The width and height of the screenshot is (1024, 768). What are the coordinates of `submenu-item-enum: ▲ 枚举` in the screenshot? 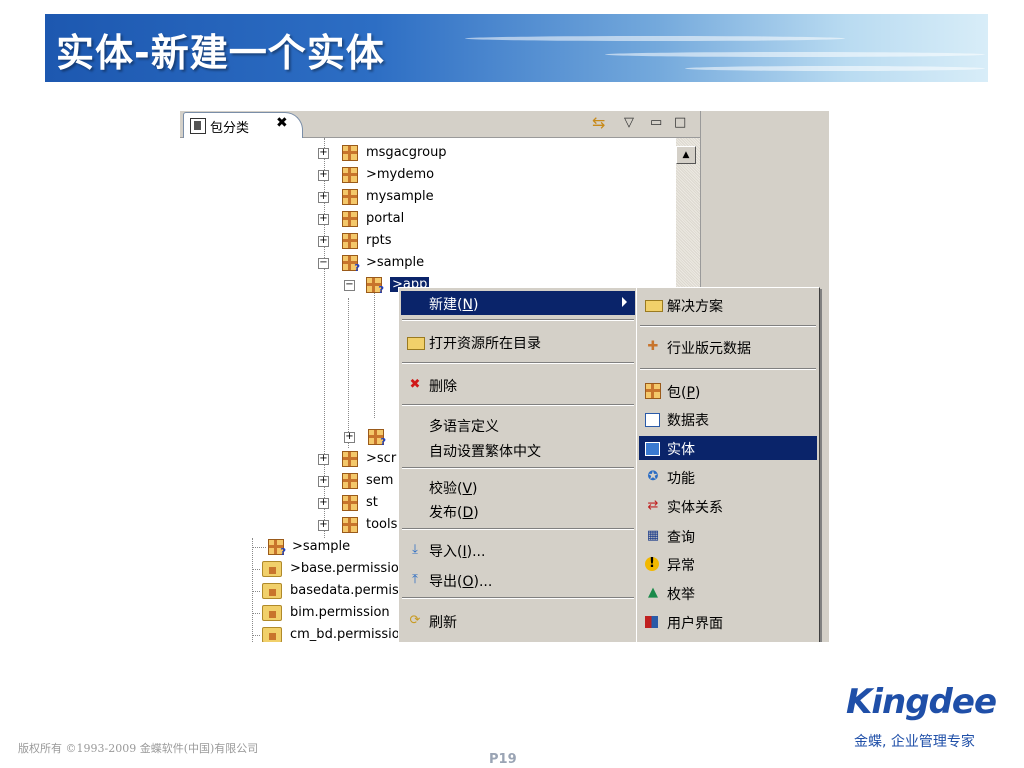 It's located at (728, 593).